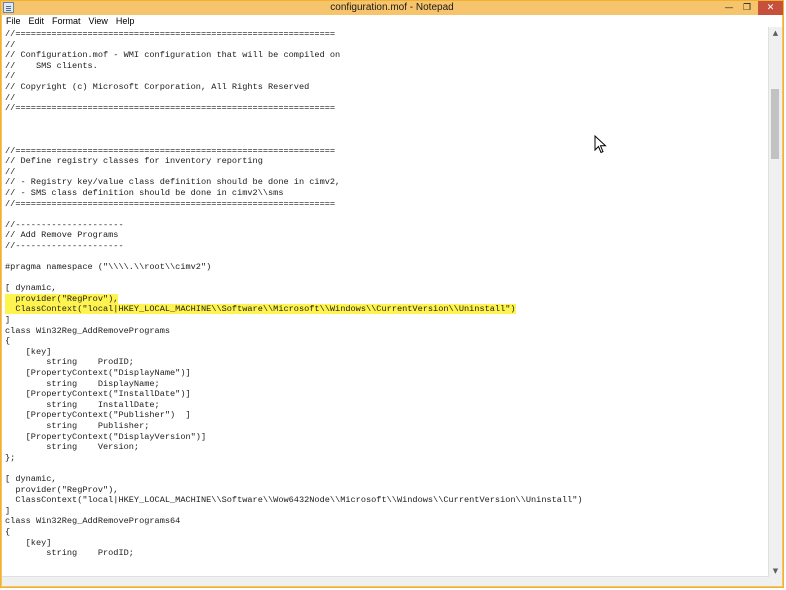  What do you see at coordinates (392, 21) in the screenshot?
I see `menu-bar: File Edit Format View Help` at bounding box center [392, 21].